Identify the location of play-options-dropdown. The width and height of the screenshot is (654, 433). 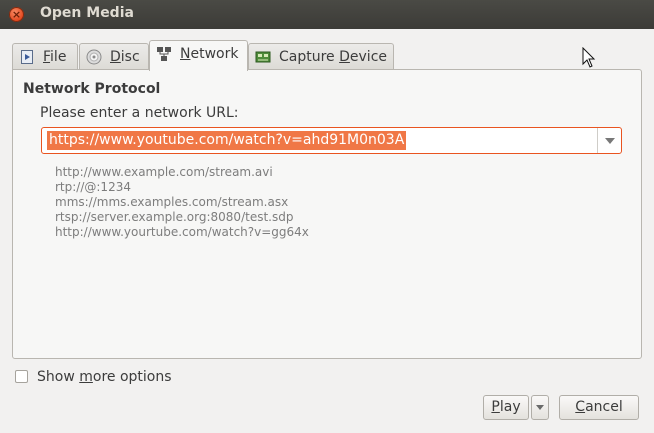
(540, 407).